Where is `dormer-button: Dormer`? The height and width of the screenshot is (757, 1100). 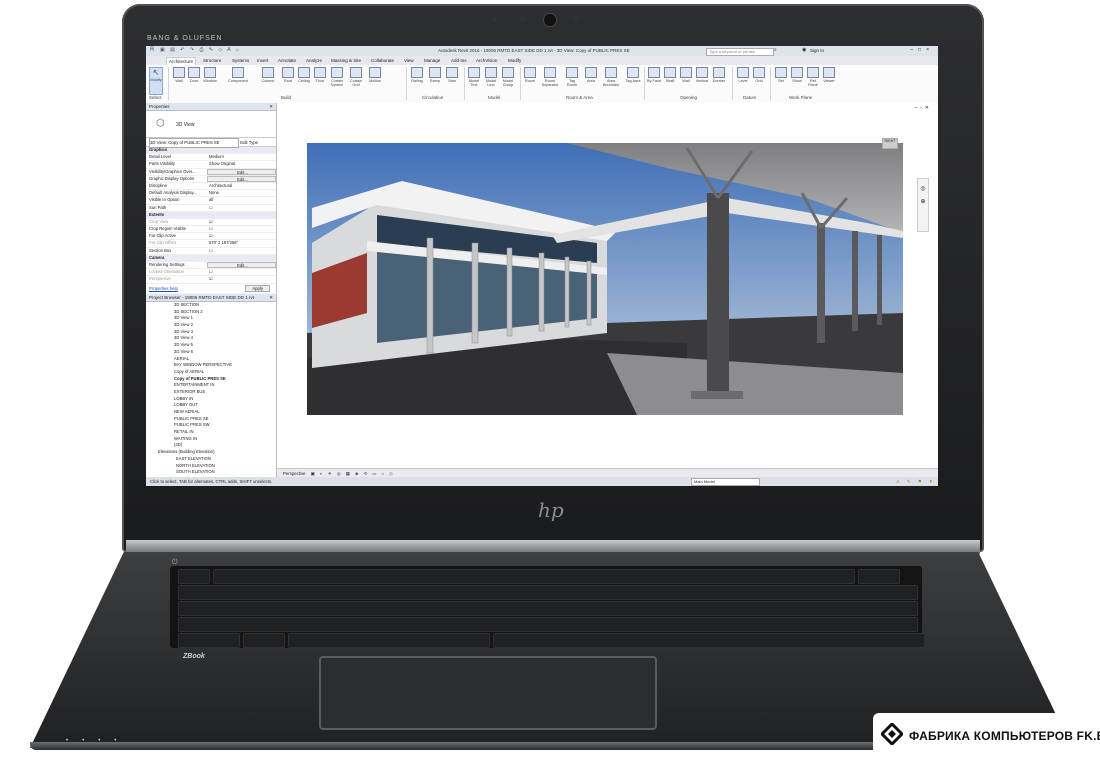 dormer-button: Dormer is located at coordinates (719, 75).